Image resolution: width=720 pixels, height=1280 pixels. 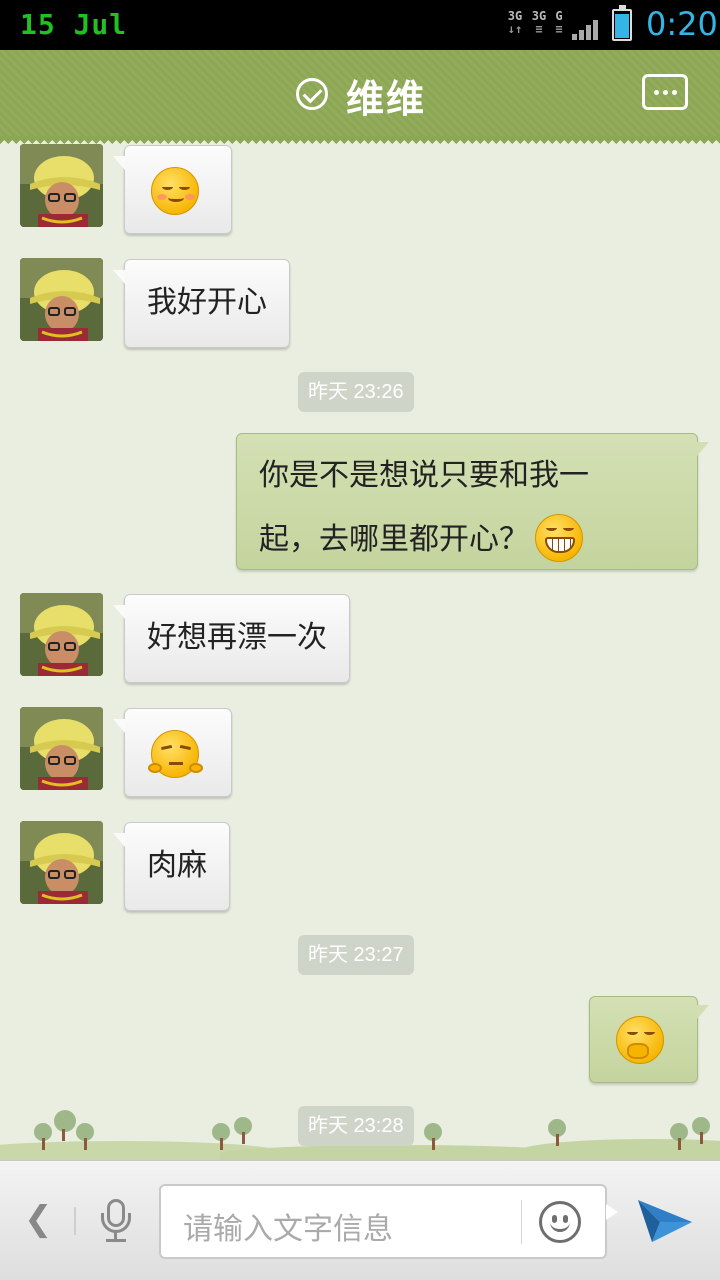 I want to click on chat-header: 维维, so click(x=360, y=97).